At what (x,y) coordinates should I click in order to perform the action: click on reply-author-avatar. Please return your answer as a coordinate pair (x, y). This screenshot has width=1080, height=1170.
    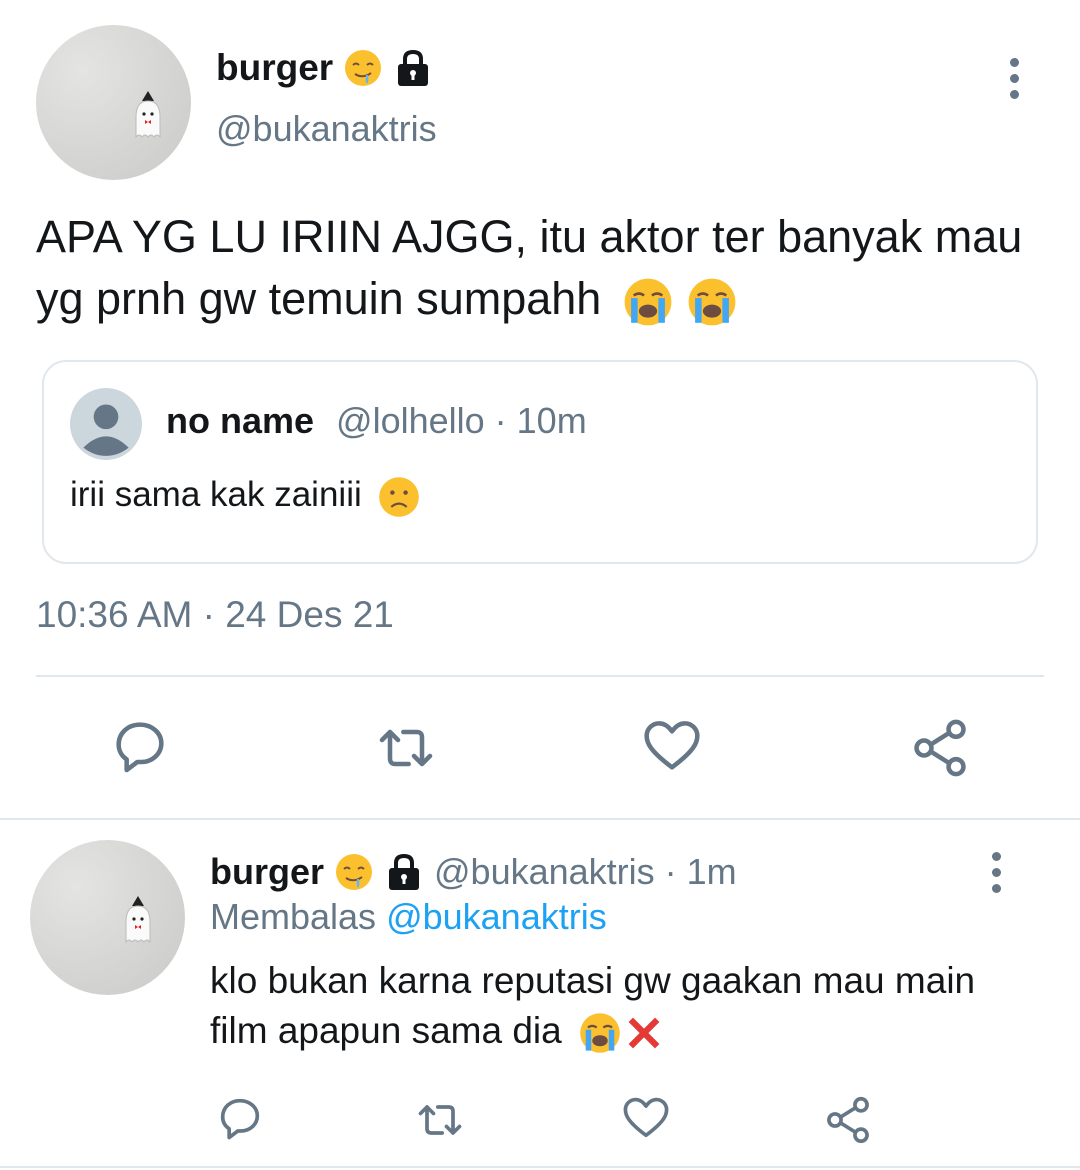
    Looking at the image, I should click on (107, 917).